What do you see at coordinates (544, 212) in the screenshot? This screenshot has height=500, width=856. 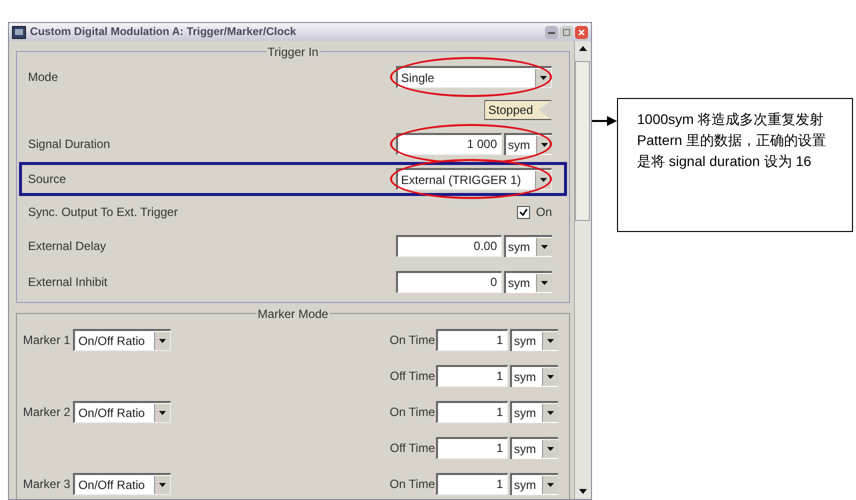 I see `checkbox-label: On` at bounding box center [544, 212].